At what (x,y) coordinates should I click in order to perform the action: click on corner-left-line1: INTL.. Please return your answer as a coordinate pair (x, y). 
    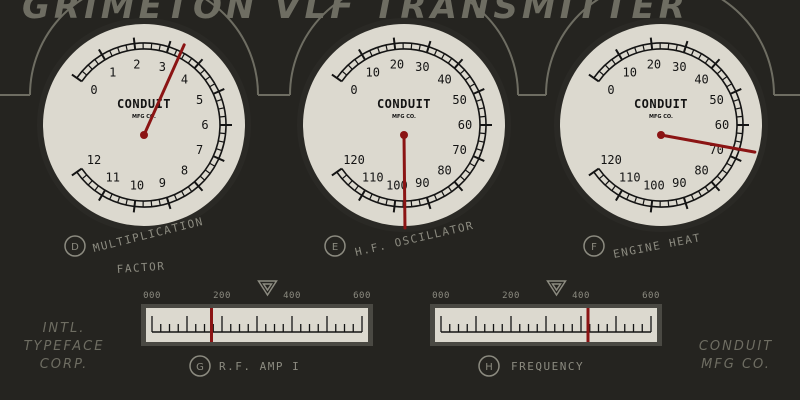
    Looking at the image, I should click on (64, 328).